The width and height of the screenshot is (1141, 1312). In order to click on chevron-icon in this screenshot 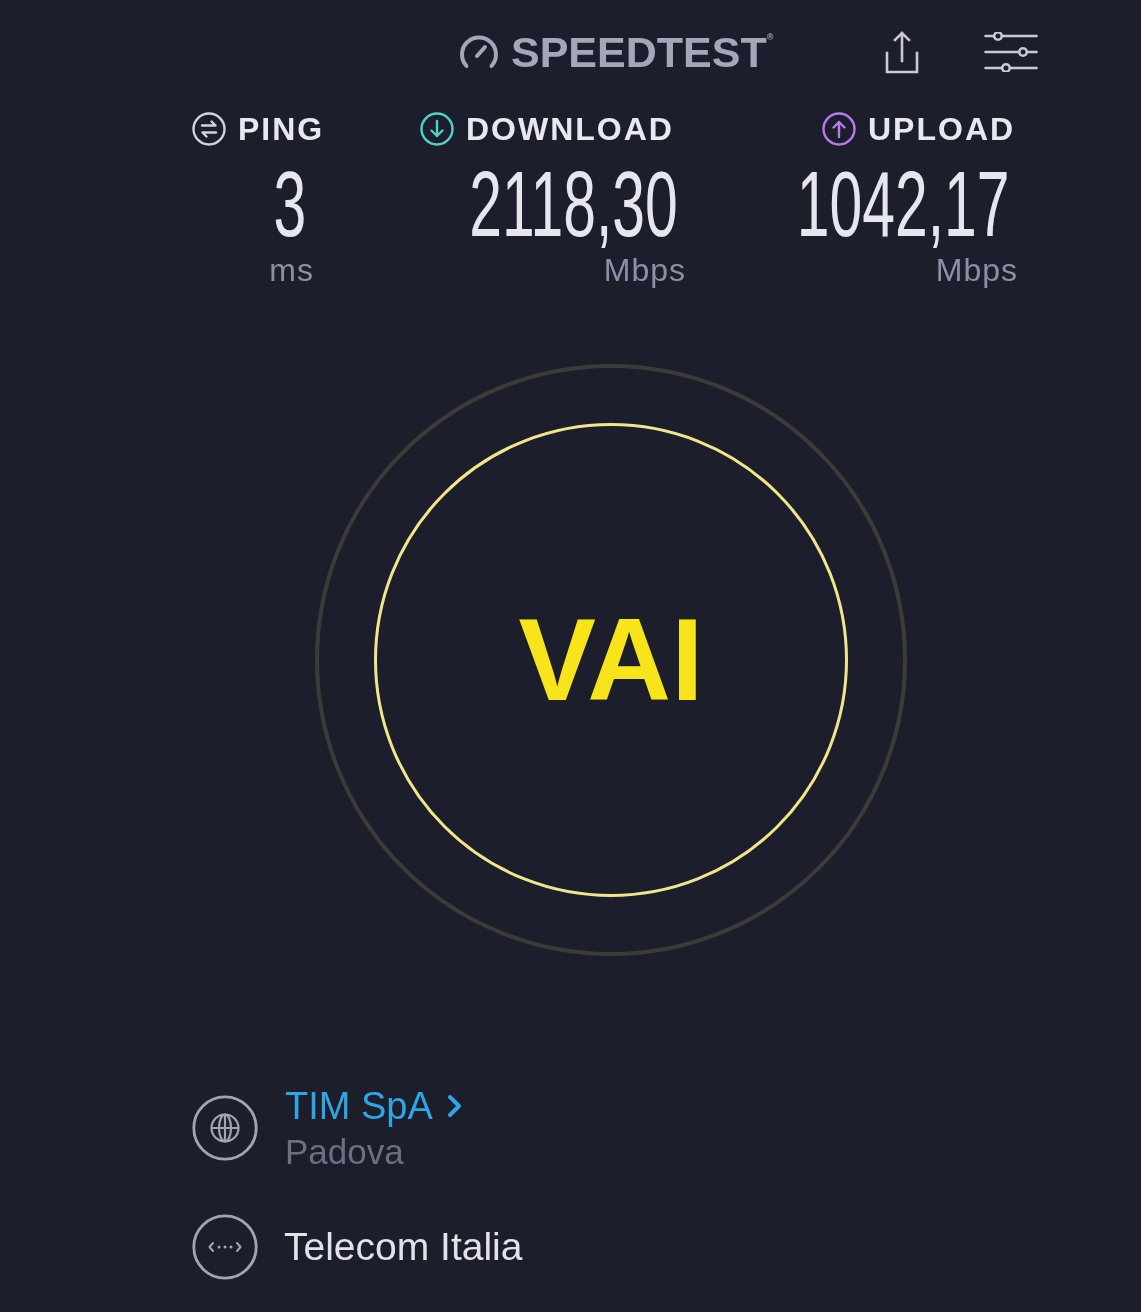, I will do `click(454, 1106)`.